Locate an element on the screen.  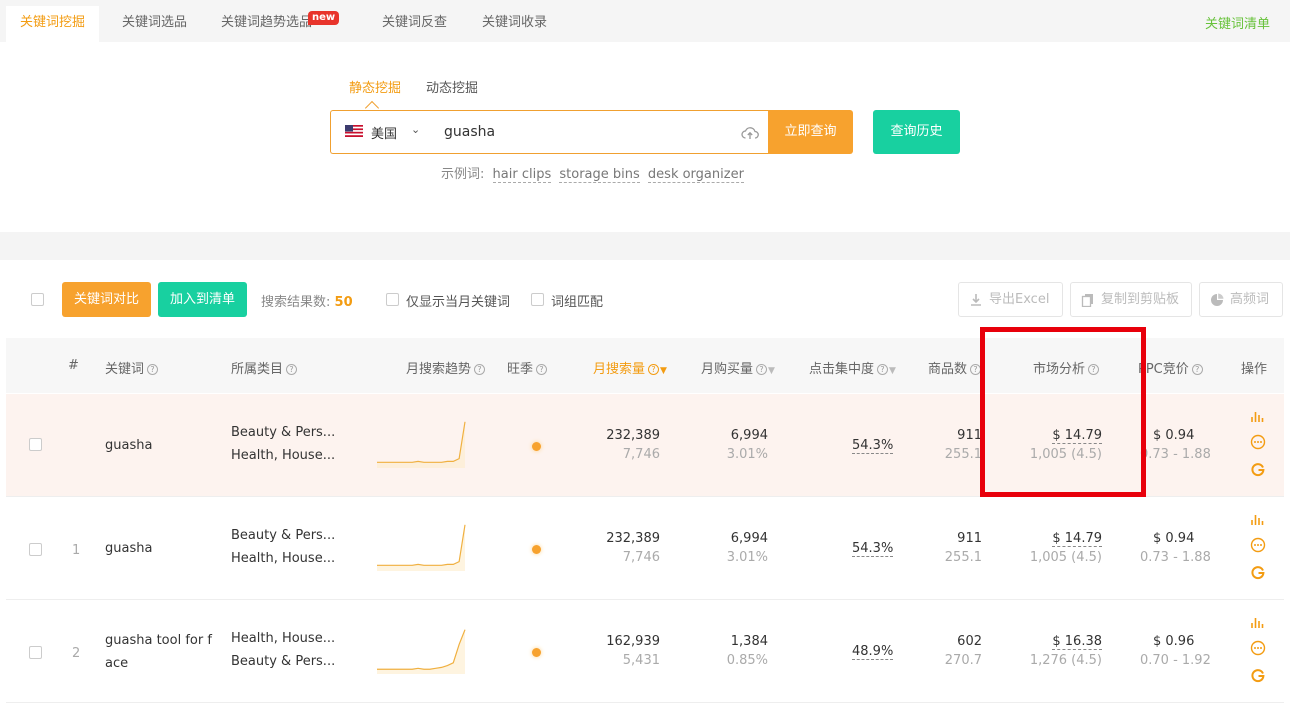
download-icon is located at coordinates (976, 300).